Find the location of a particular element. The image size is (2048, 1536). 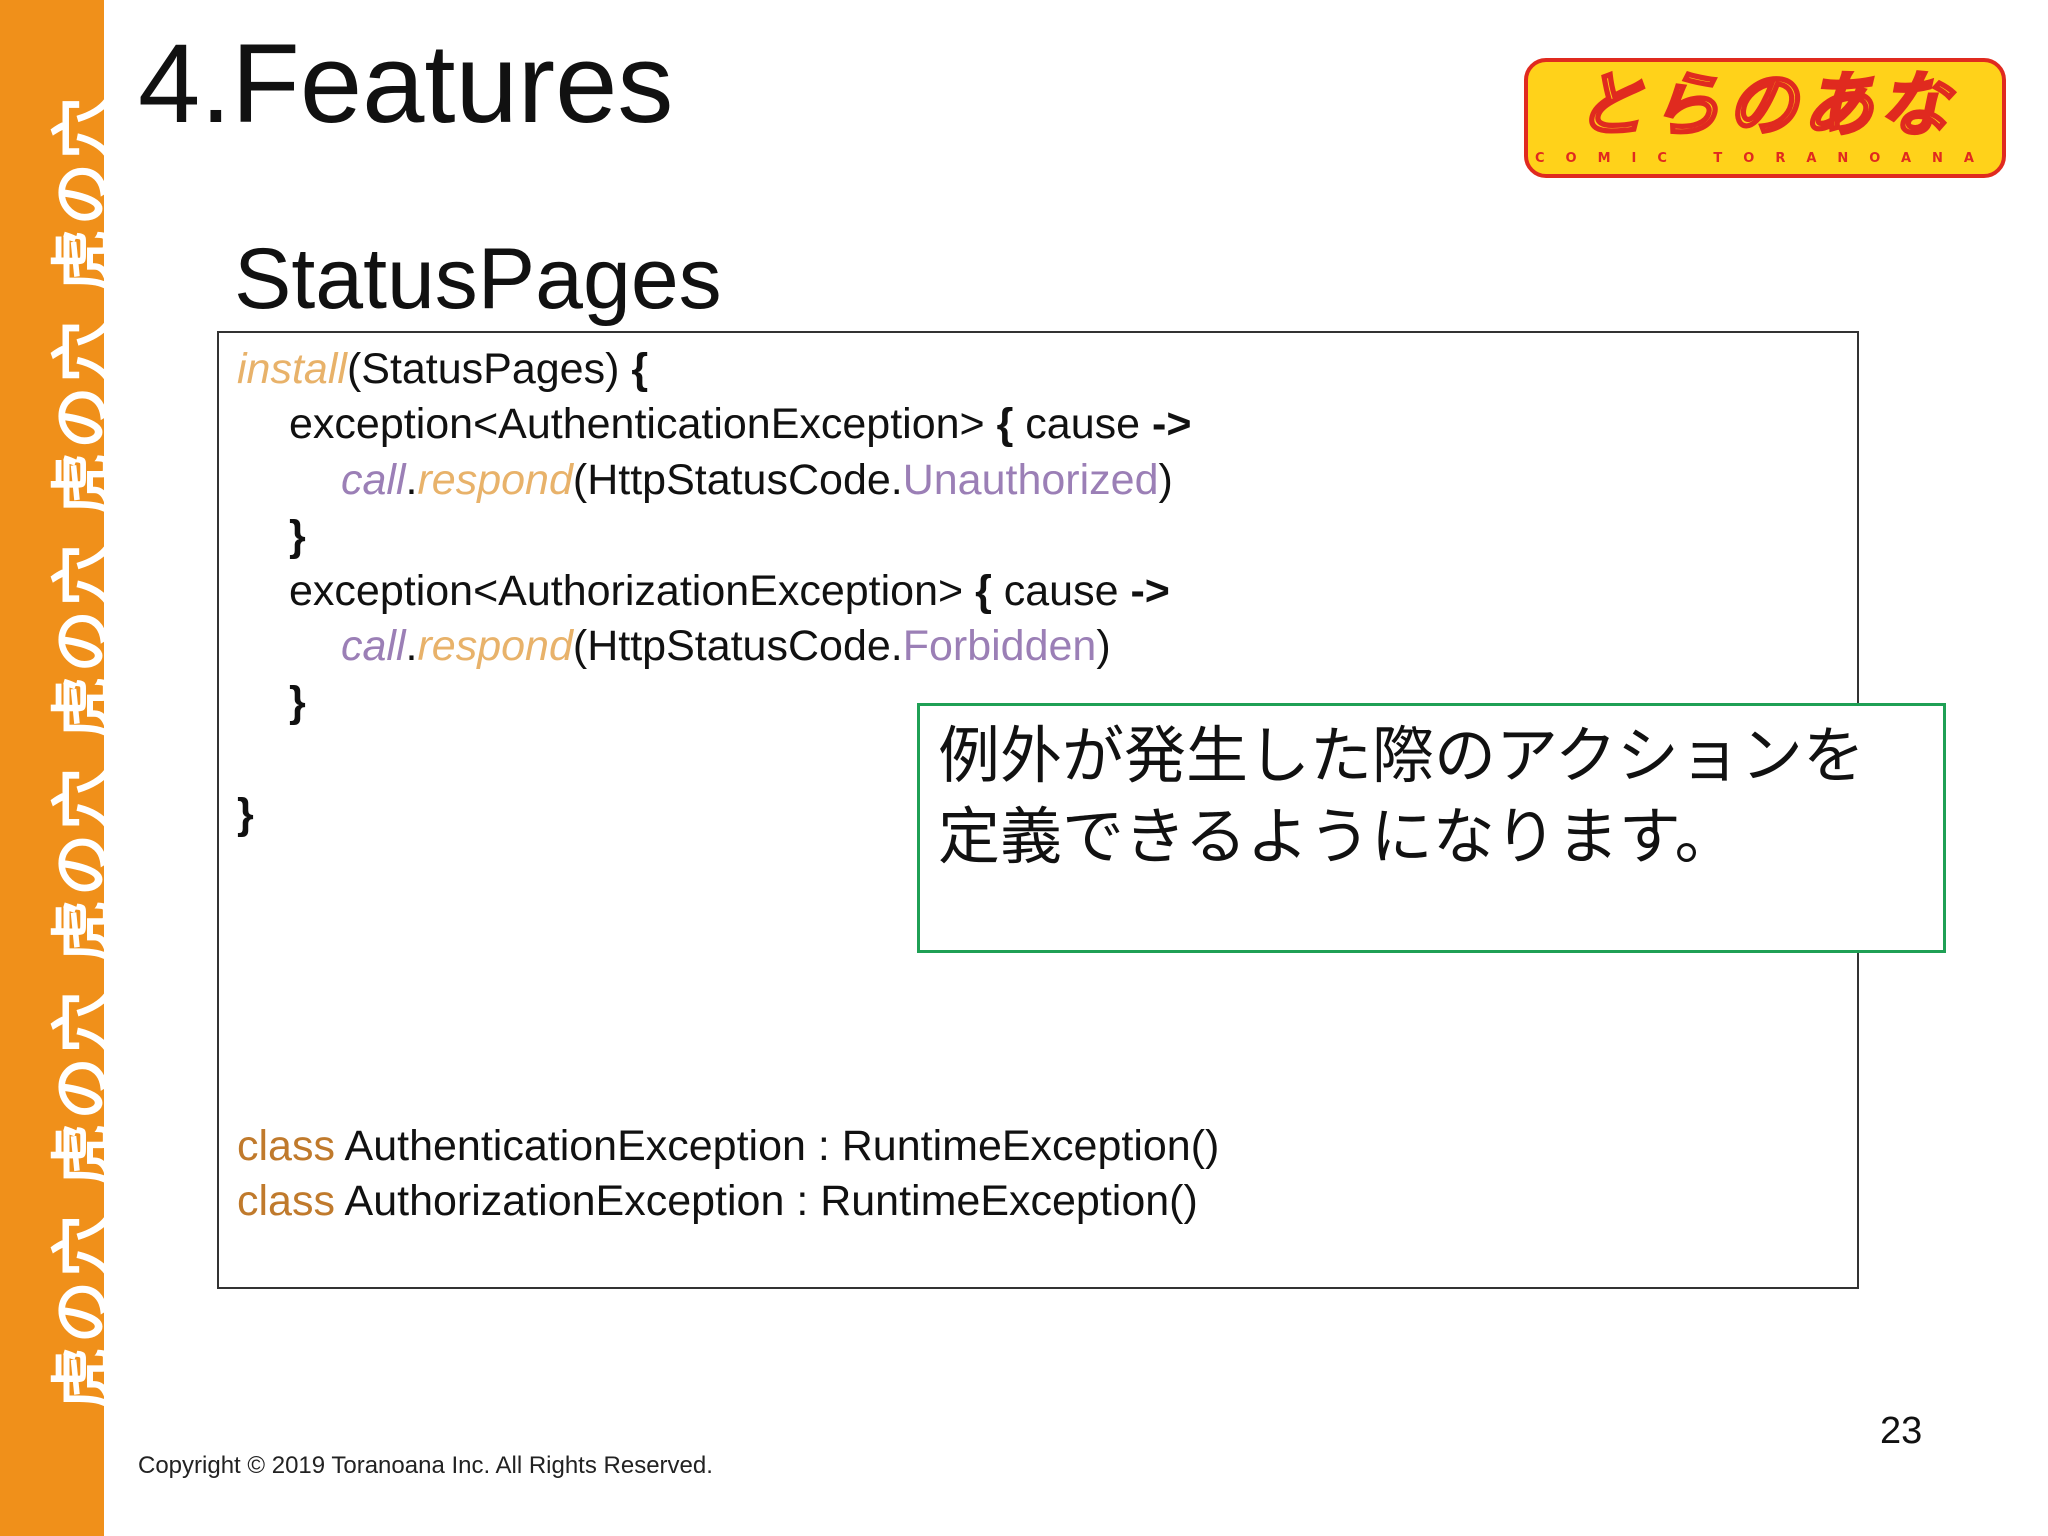

sidebar-brand-text: 虎の穴 虎の穴 虎の穴 虎の穴 虎の穴 虎の穴 is located at coordinates (75, 751).